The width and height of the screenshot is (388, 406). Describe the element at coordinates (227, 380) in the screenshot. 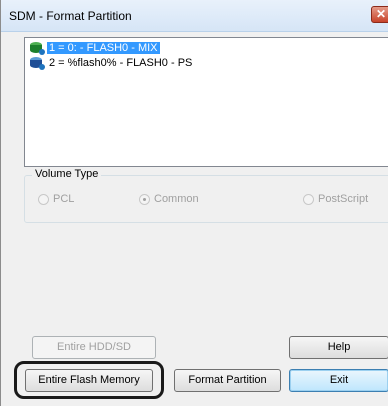

I see `format-partition-button: Format Partition` at that location.